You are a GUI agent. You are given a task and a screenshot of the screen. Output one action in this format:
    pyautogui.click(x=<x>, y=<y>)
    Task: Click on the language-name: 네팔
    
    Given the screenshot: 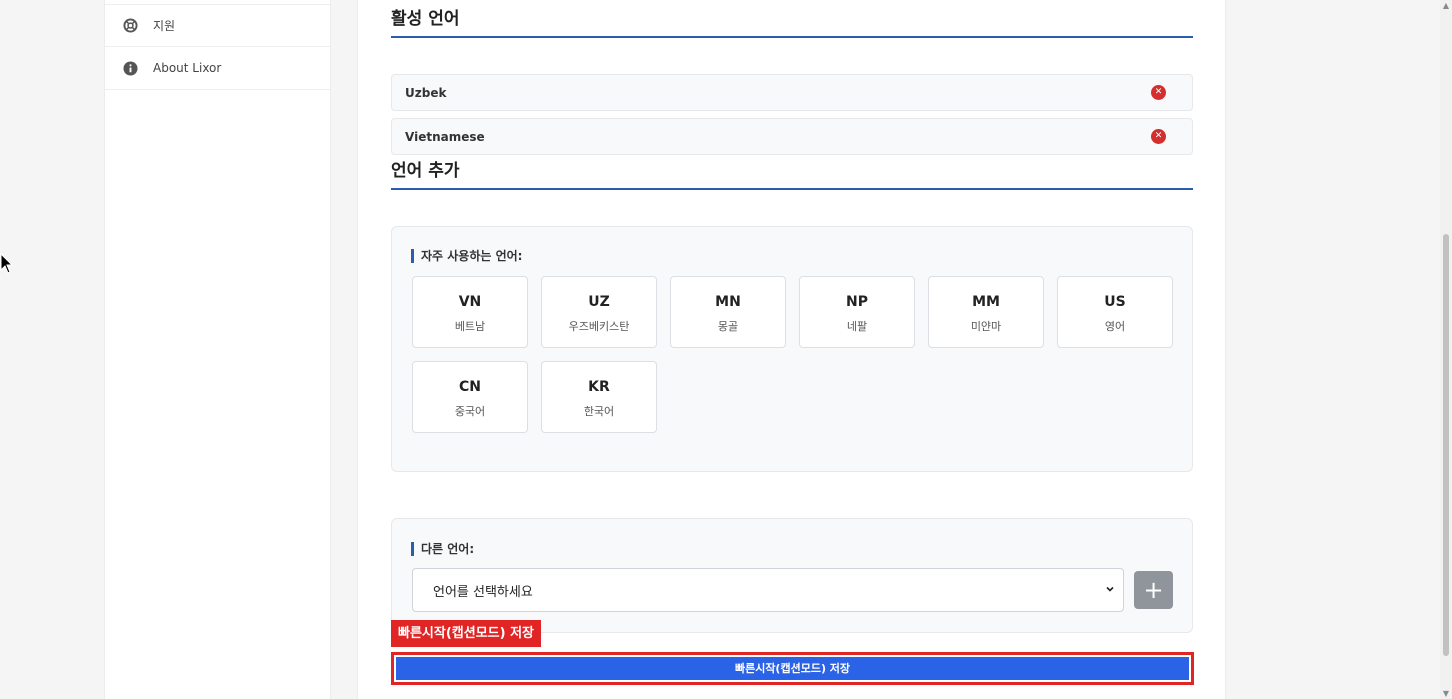 What is the action you would take?
    pyautogui.click(x=857, y=326)
    